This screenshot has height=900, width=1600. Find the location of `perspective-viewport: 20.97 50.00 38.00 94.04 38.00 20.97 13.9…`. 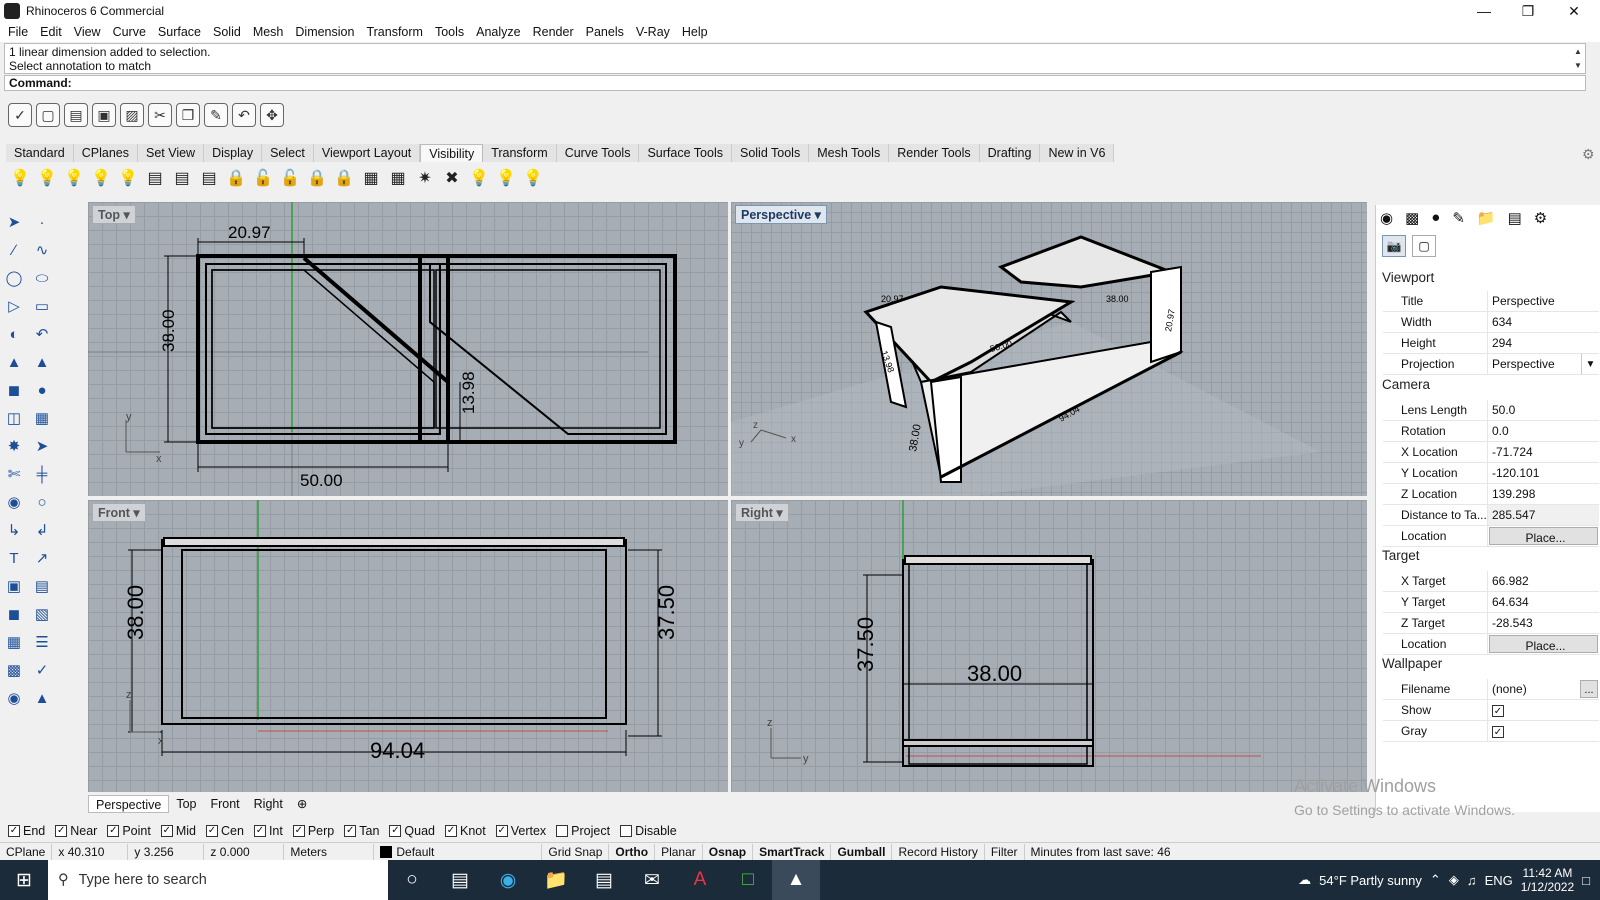

perspective-viewport: 20.97 50.00 38.00 94.04 38.00 20.97 13.9… is located at coordinates (1049, 349).